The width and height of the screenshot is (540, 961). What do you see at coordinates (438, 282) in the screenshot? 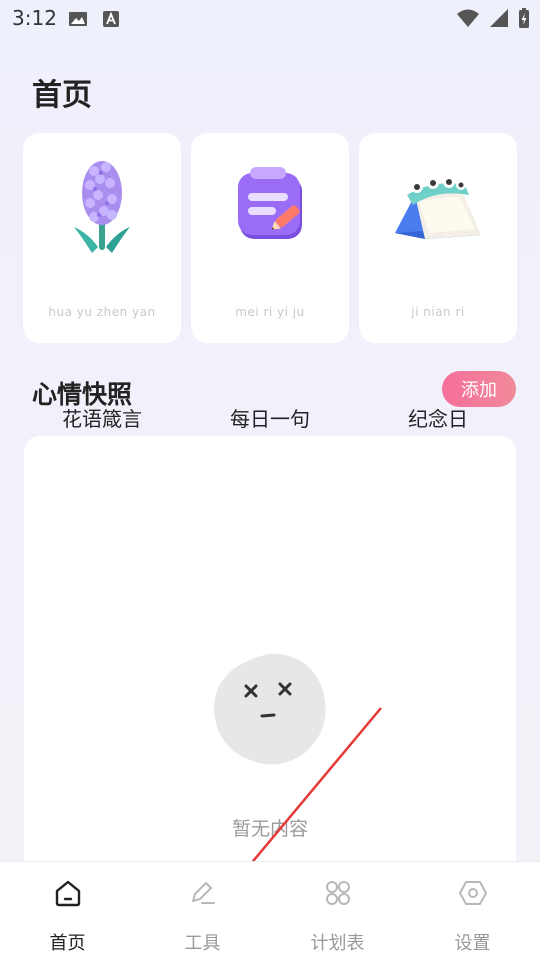
I see `card-anniversary: 纪念日 ji nian ri` at bounding box center [438, 282].